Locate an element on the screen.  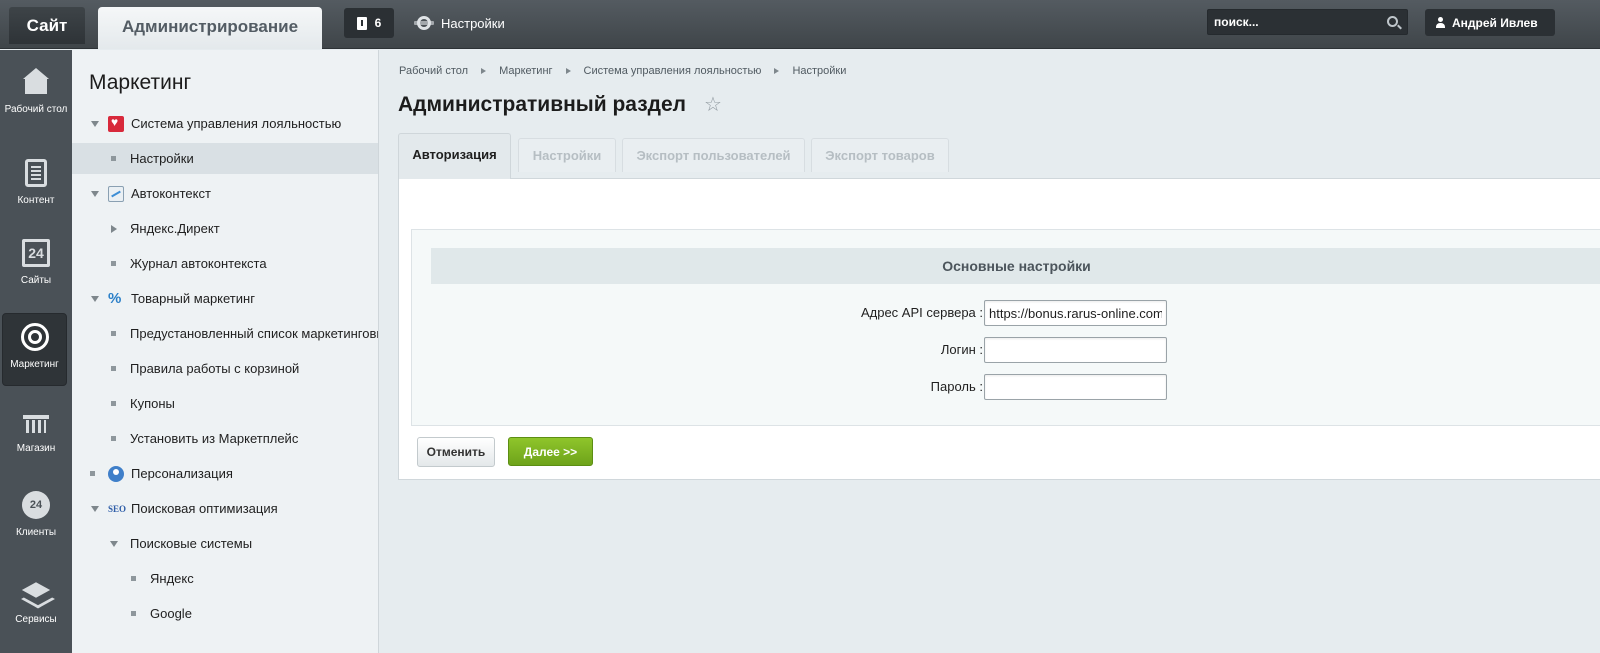
user-icon is located at coordinates (1440, 22).